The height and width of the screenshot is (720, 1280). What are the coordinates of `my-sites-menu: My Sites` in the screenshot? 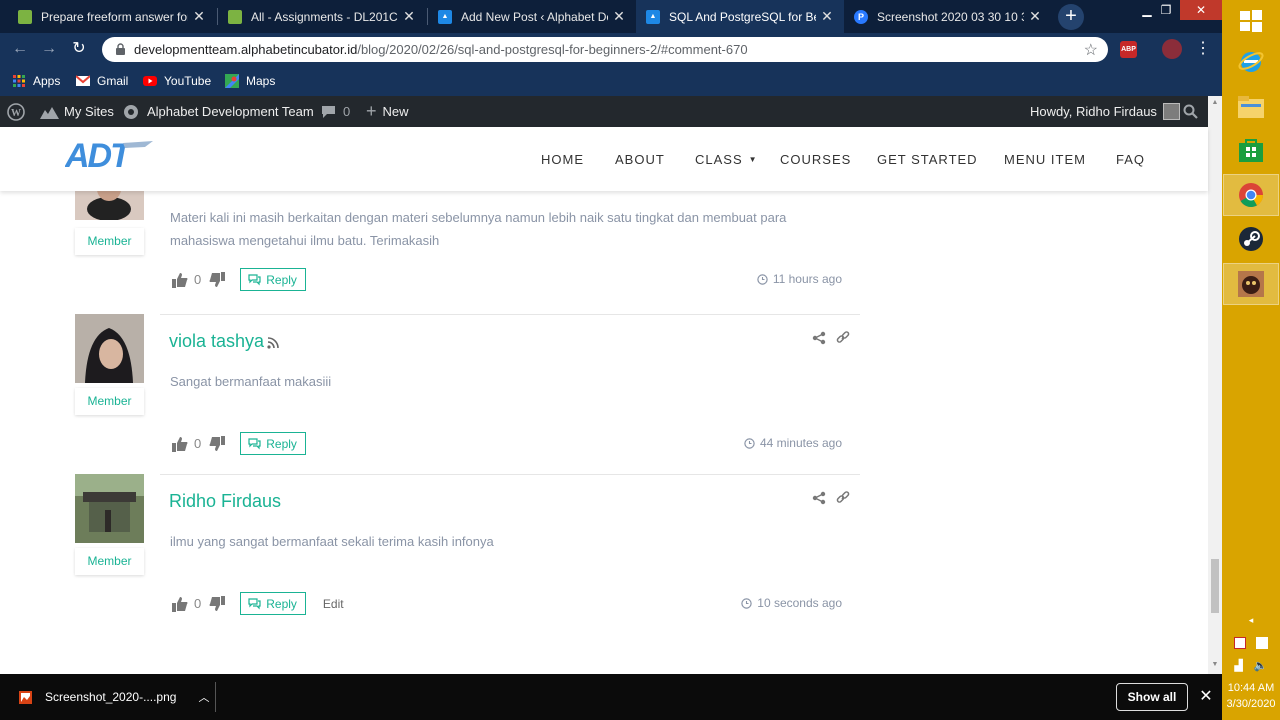 It's located at (77, 111).